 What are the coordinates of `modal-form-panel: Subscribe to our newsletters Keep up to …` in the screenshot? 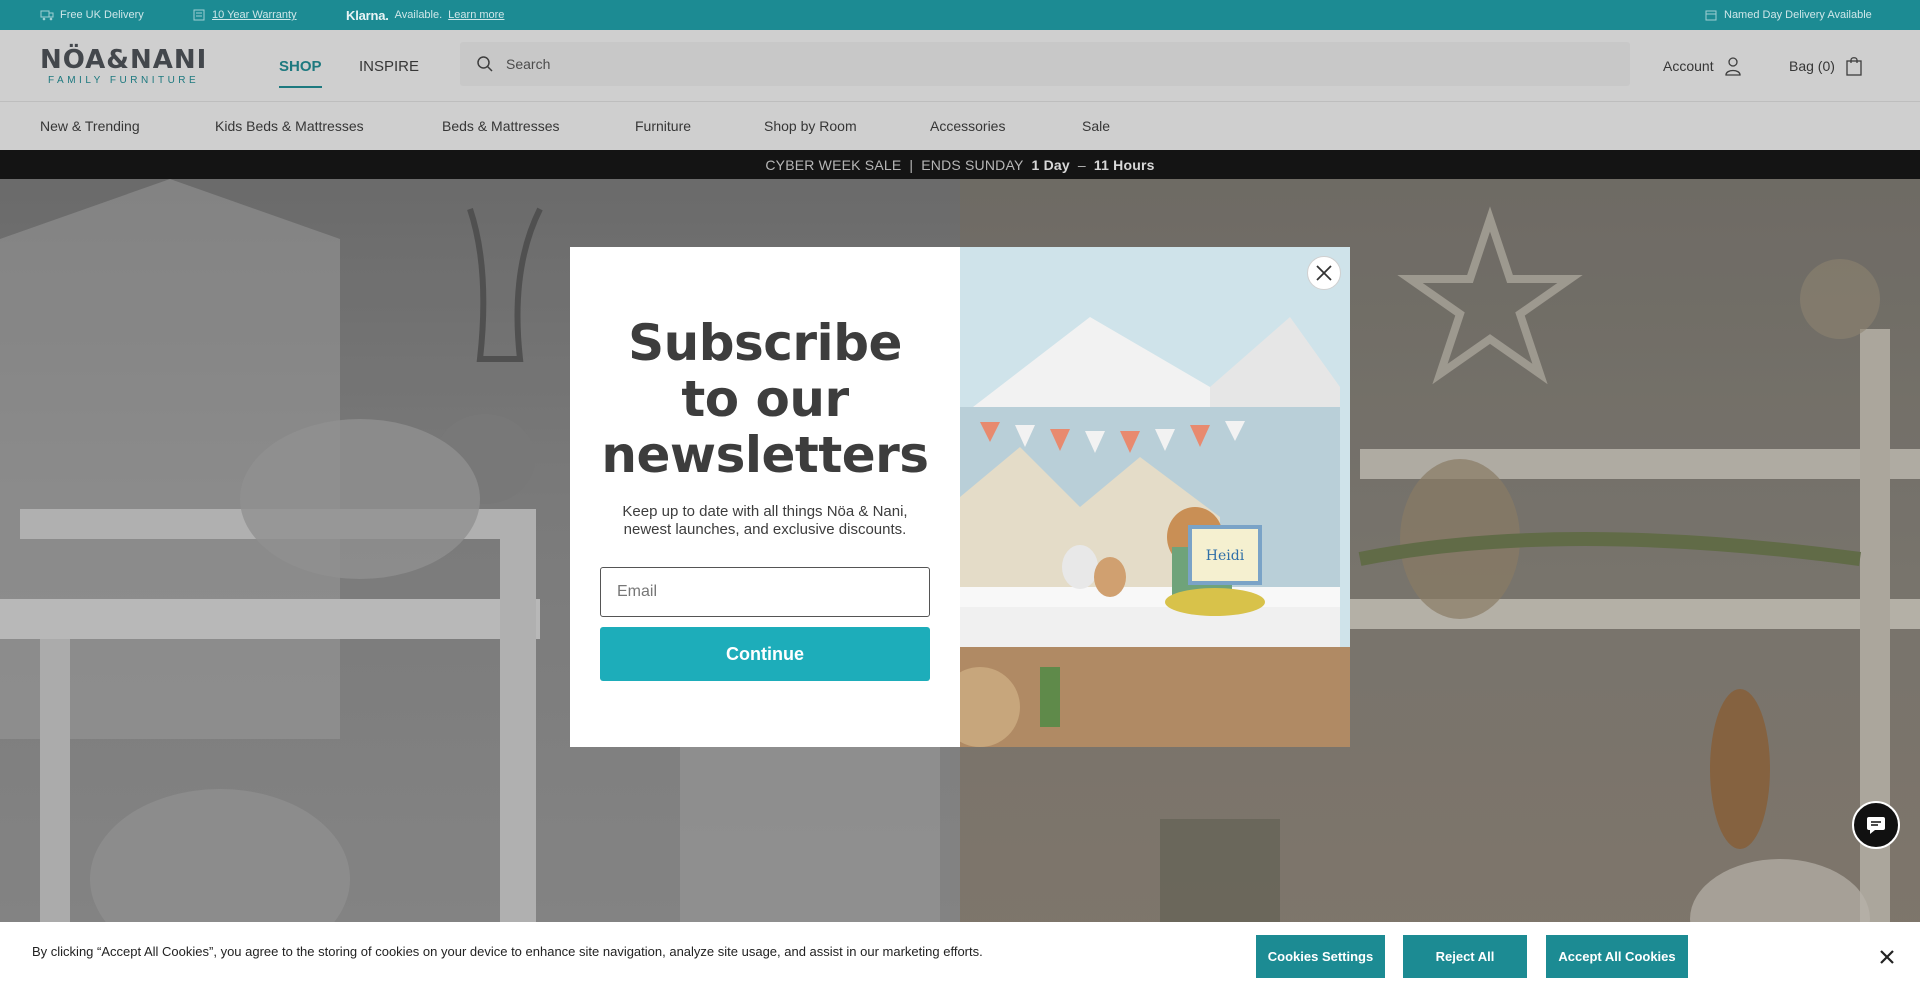 It's located at (765, 497).